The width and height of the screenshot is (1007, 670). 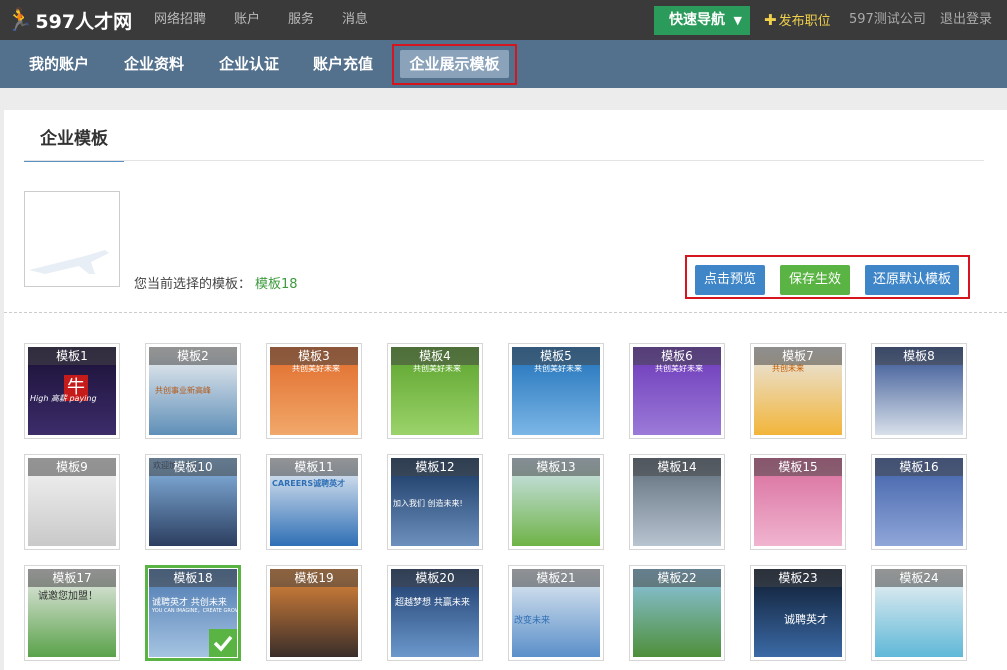 I want to click on template-thumbnail: 诚邀您加盟！ 模板17, so click(x=72, y=613).